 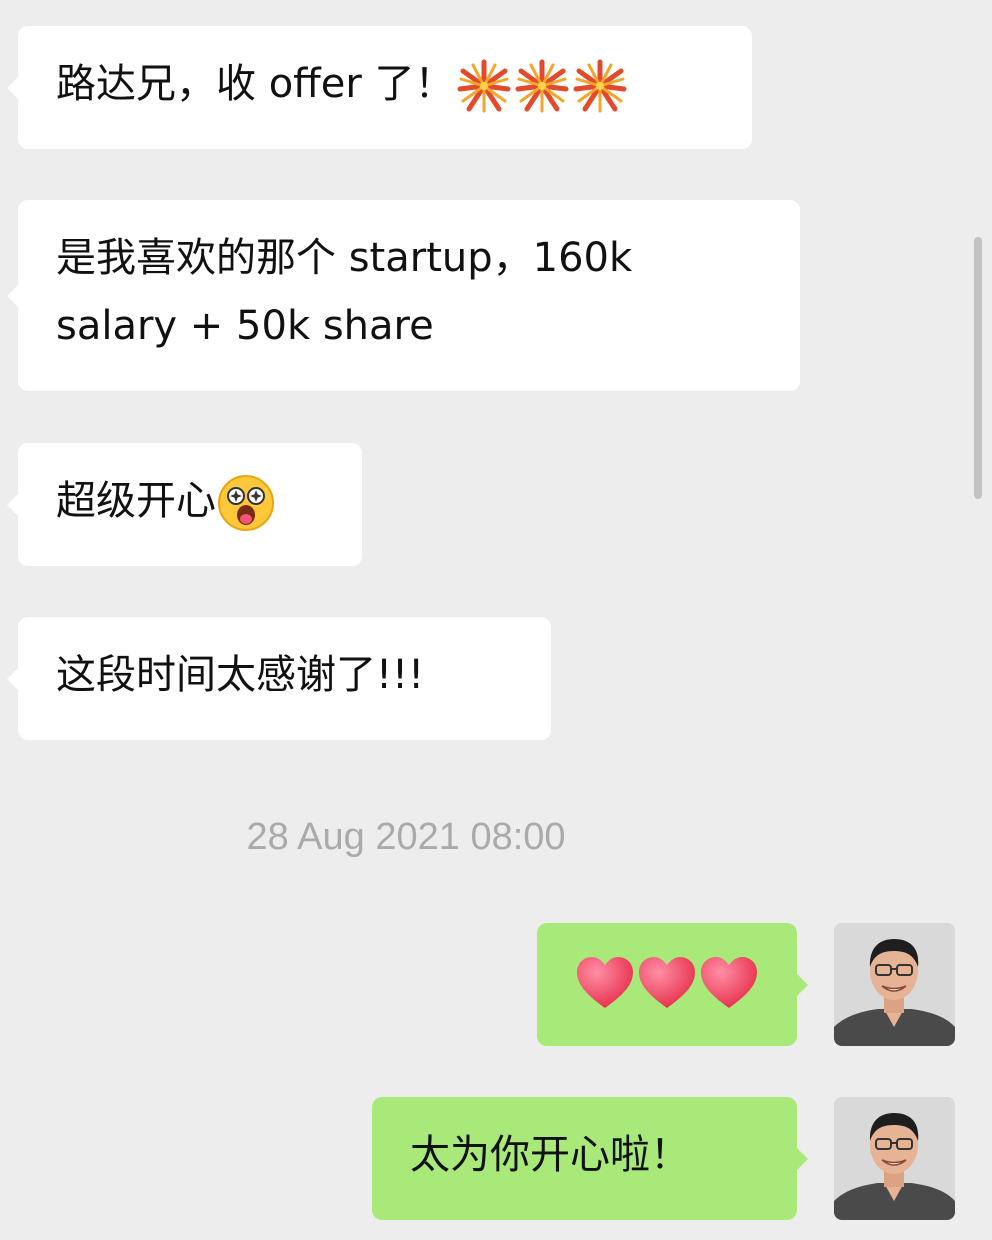 I want to click on fireworks-emoji-group, so click(x=542, y=86).